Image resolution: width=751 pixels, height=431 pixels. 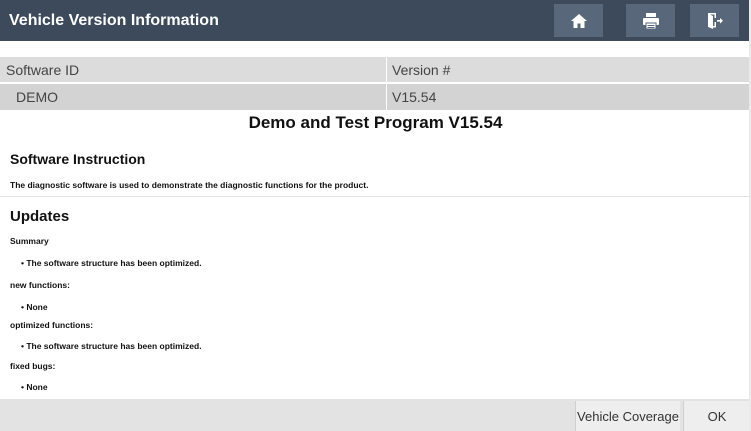 I want to click on title-bar: Vehicle Version Information, so click(x=375, y=20).